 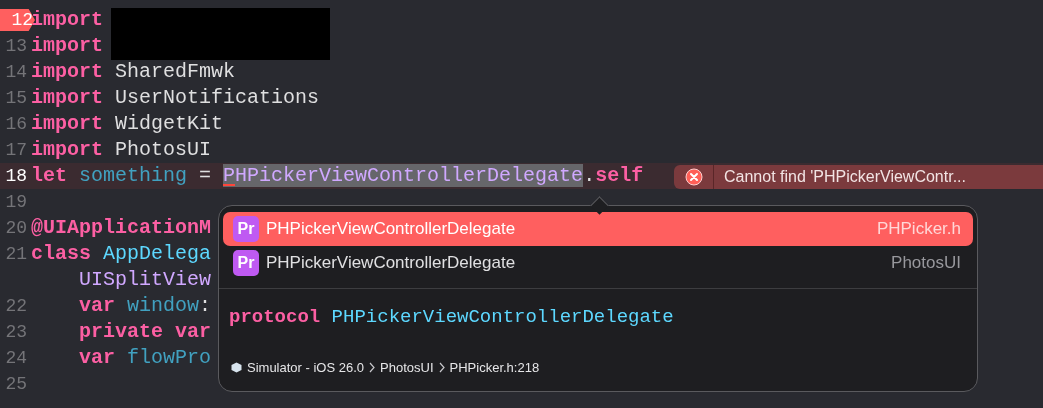 I want to click on line-number: 25, so click(x=15, y=384).